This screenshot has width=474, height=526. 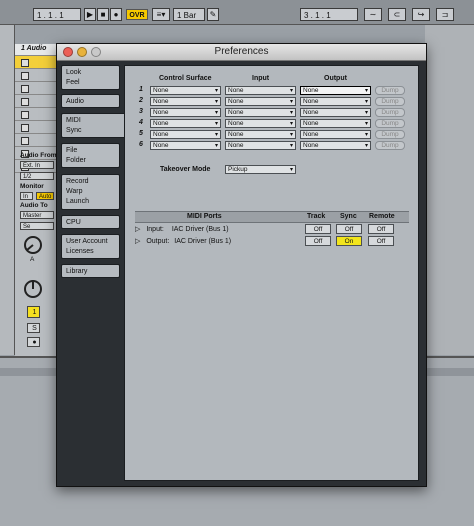 What do you see at coordinates (37, 176) in the screenshot?
I see `input-channel-select: 1/2` at bounding box center [37, 176].